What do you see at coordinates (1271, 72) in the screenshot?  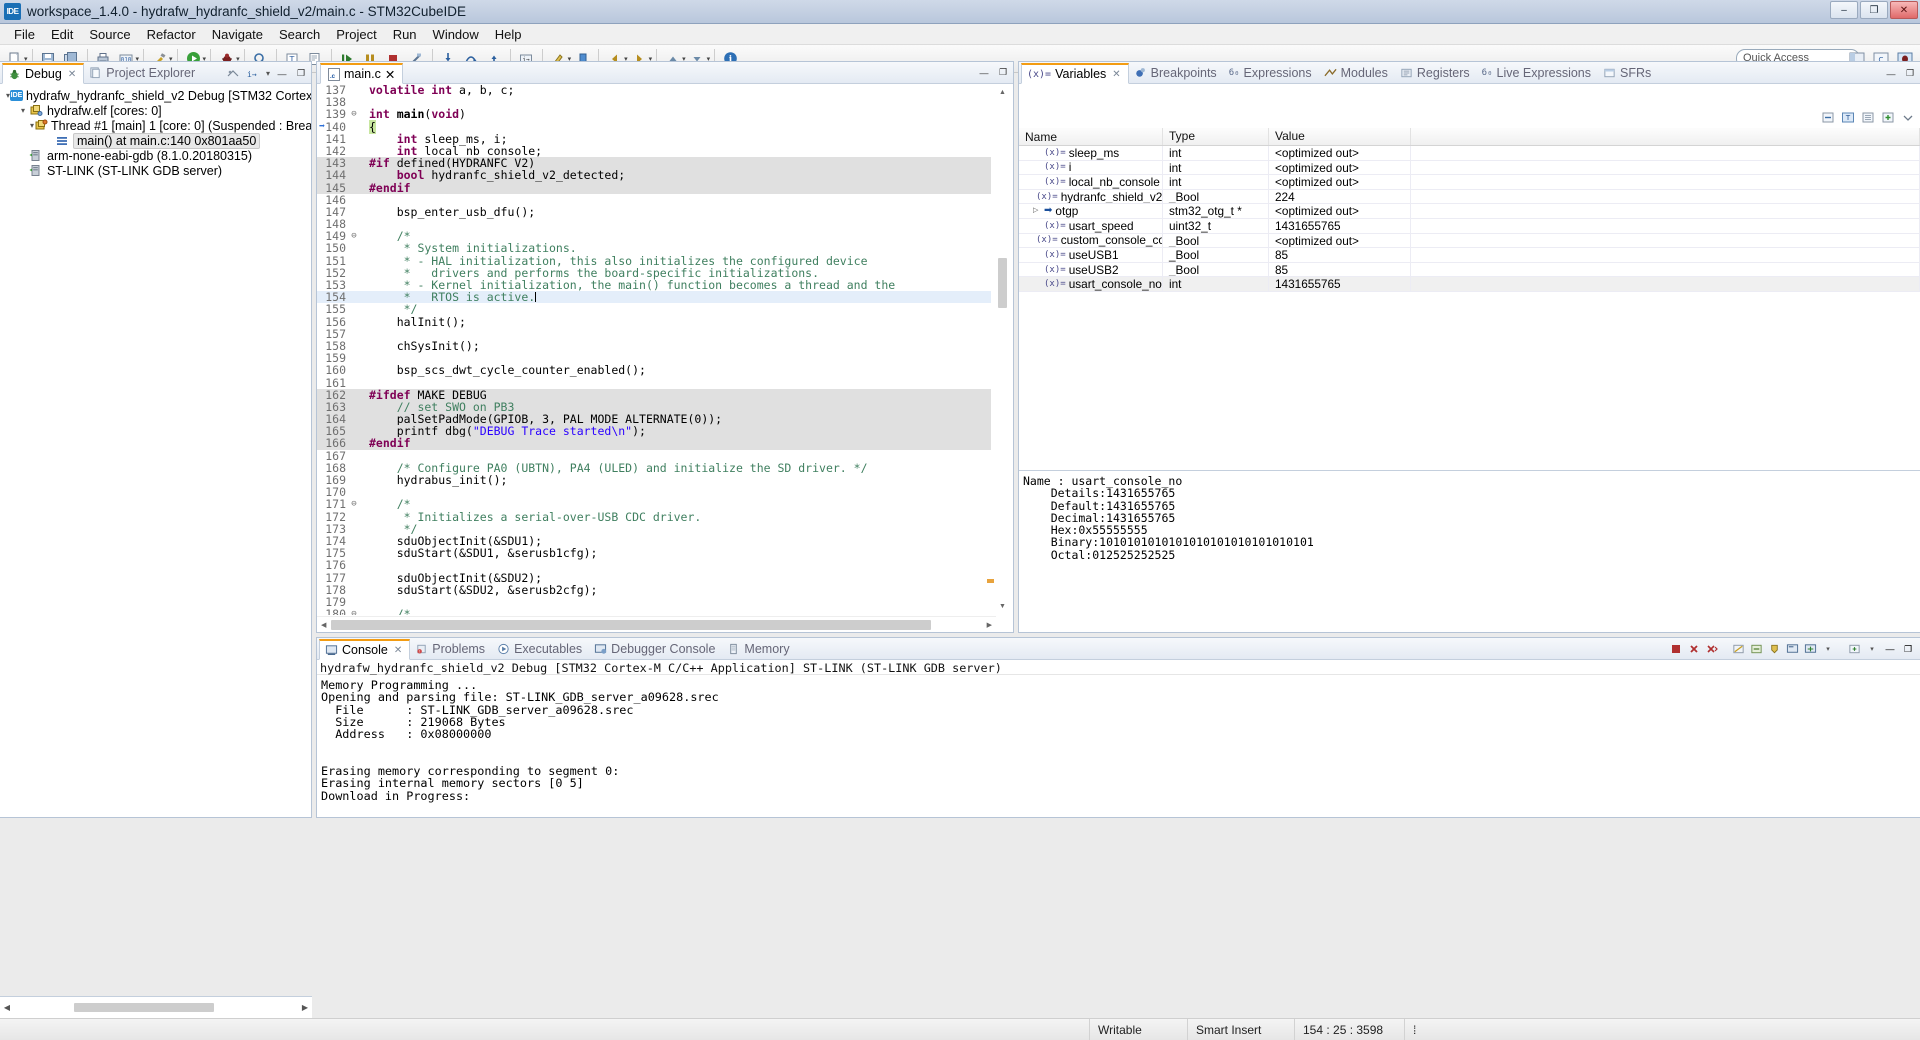 I see `tab-expressions: 6₀ Expressions` at bounding box center [1271, 72].